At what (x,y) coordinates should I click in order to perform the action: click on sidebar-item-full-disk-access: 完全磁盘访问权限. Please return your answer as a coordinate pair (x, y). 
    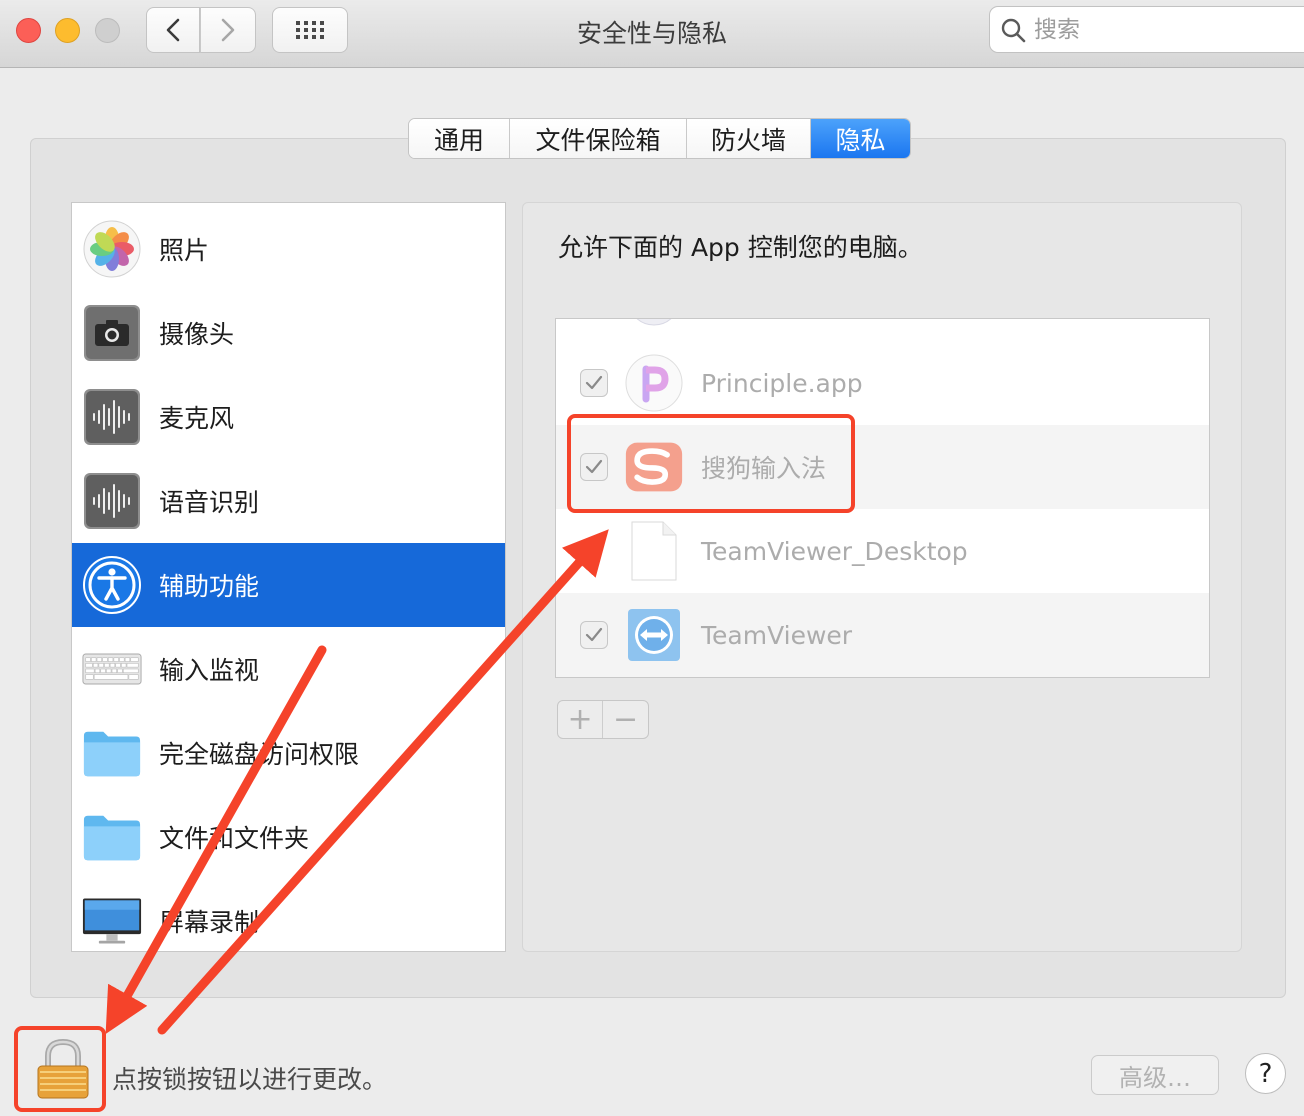
    Looking at the image, I should click on (288, 753).